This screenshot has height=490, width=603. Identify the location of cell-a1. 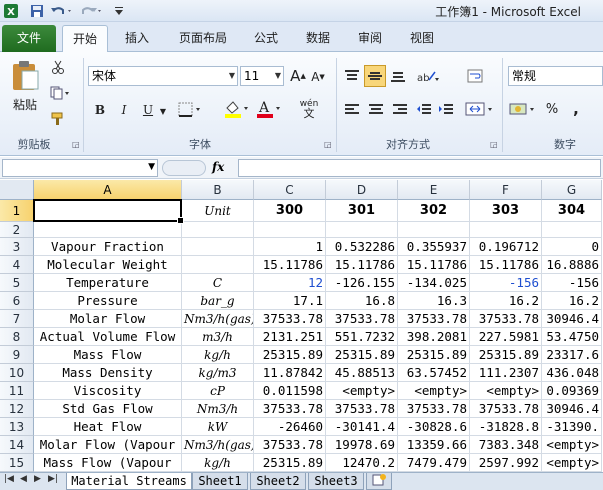
(108, 211).